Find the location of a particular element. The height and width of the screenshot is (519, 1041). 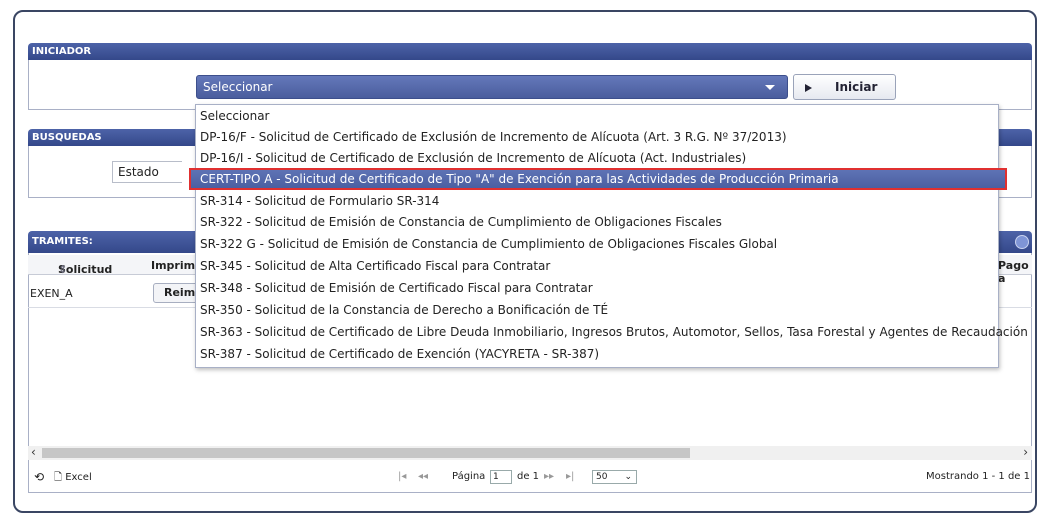

chevron-down-icon: ⌄ is located at coordinates (628, 477).